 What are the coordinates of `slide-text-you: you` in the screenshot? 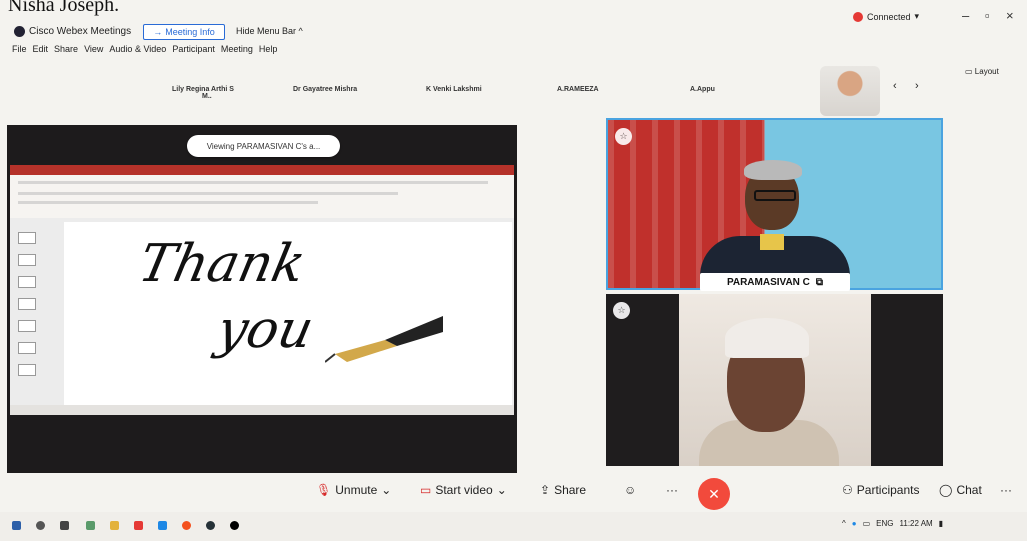 It's located at (265, 330).